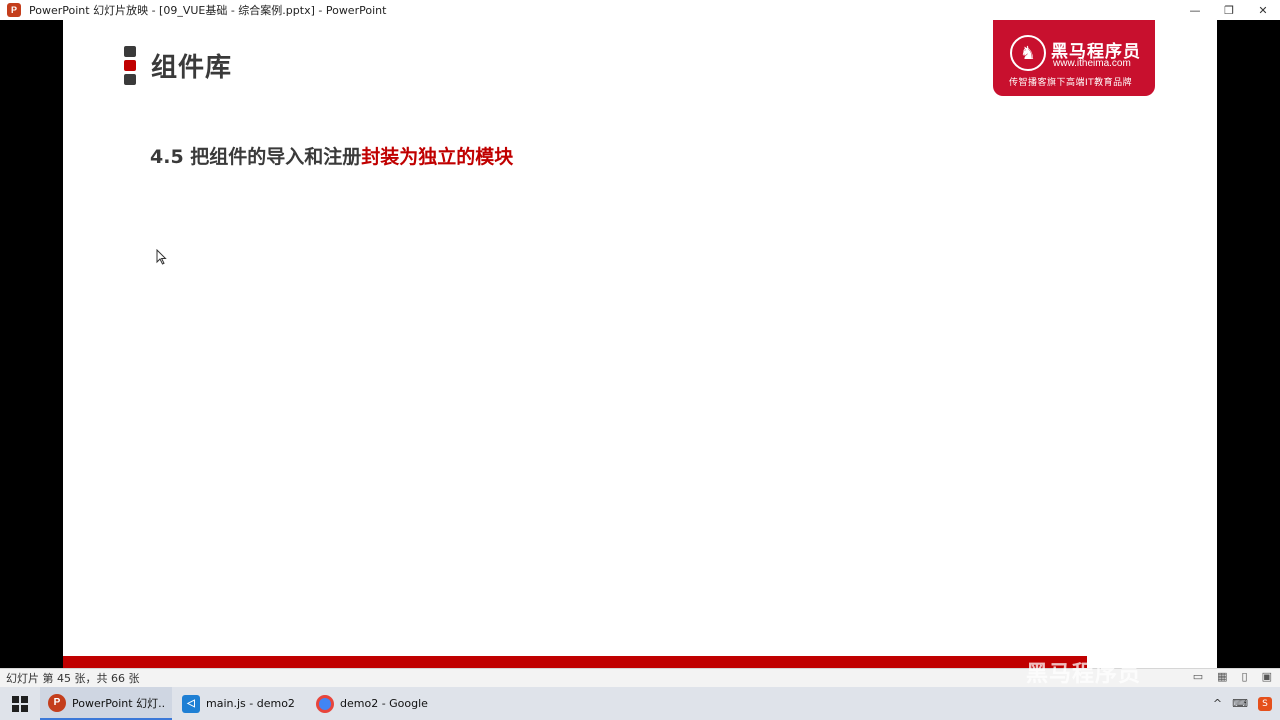 This screenshot has width=1280, height=720. I want to click on reading-view-icon: ▯, so click(1245, 676).